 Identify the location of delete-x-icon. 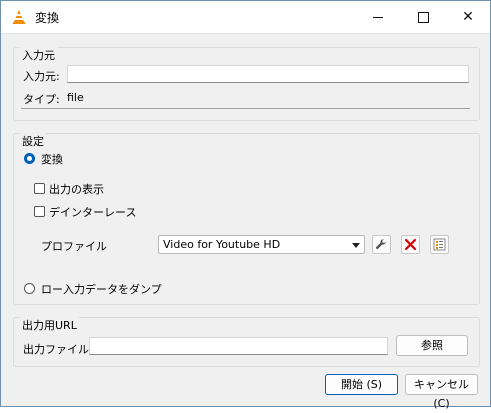
(410, 244).